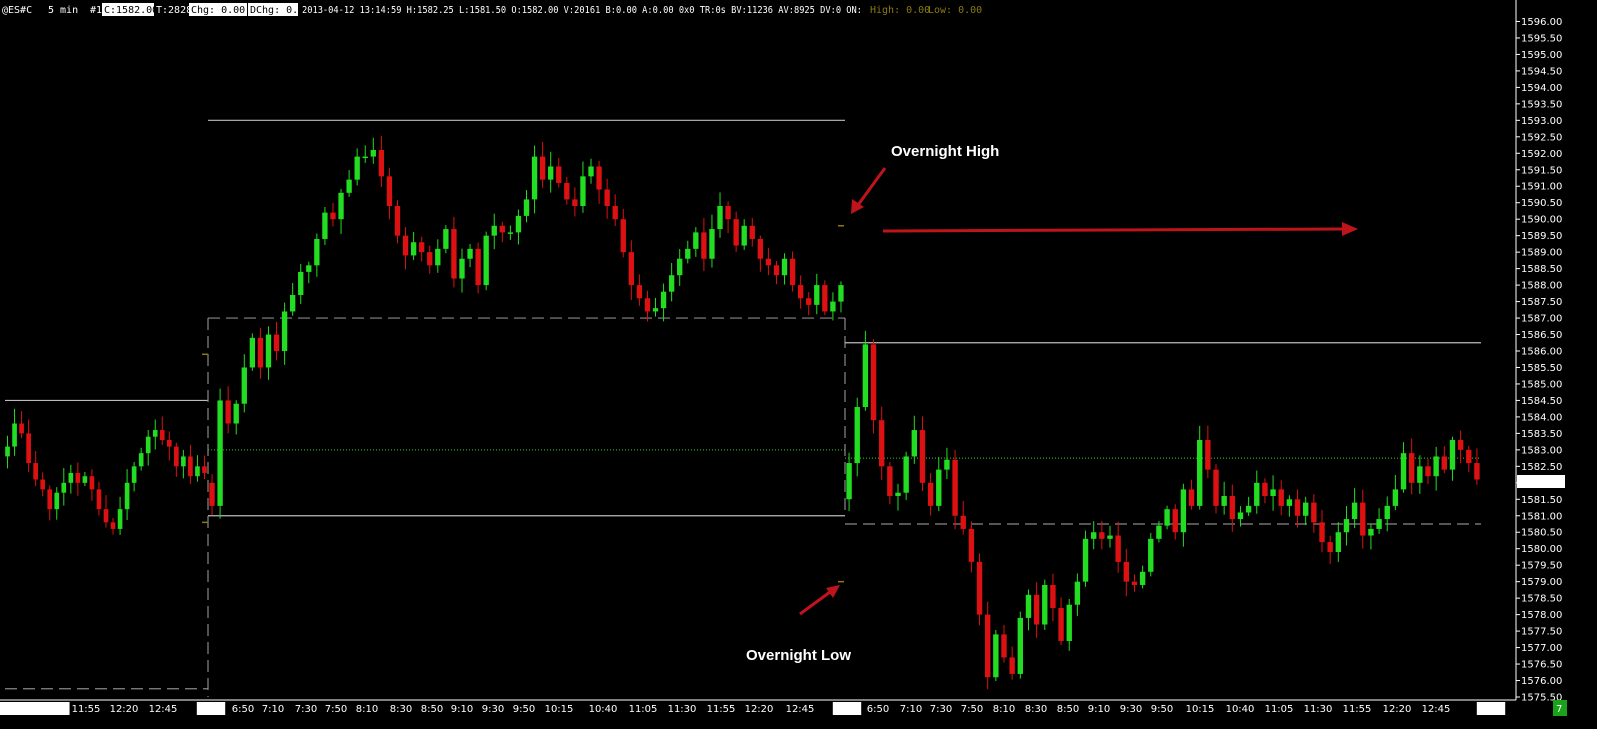  What do you see at coordinates (1541, 434) in the screenshot?
I see `ytick-label-25: 1583.50` at bounding box center [1541, 434].